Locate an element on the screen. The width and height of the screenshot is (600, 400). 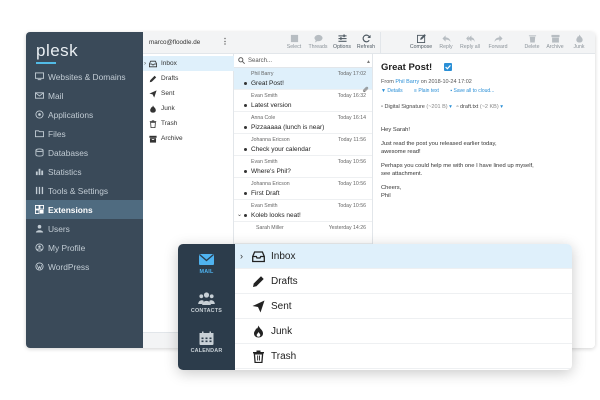
nav-item-label: Databases is located at coordinates (68, 152).